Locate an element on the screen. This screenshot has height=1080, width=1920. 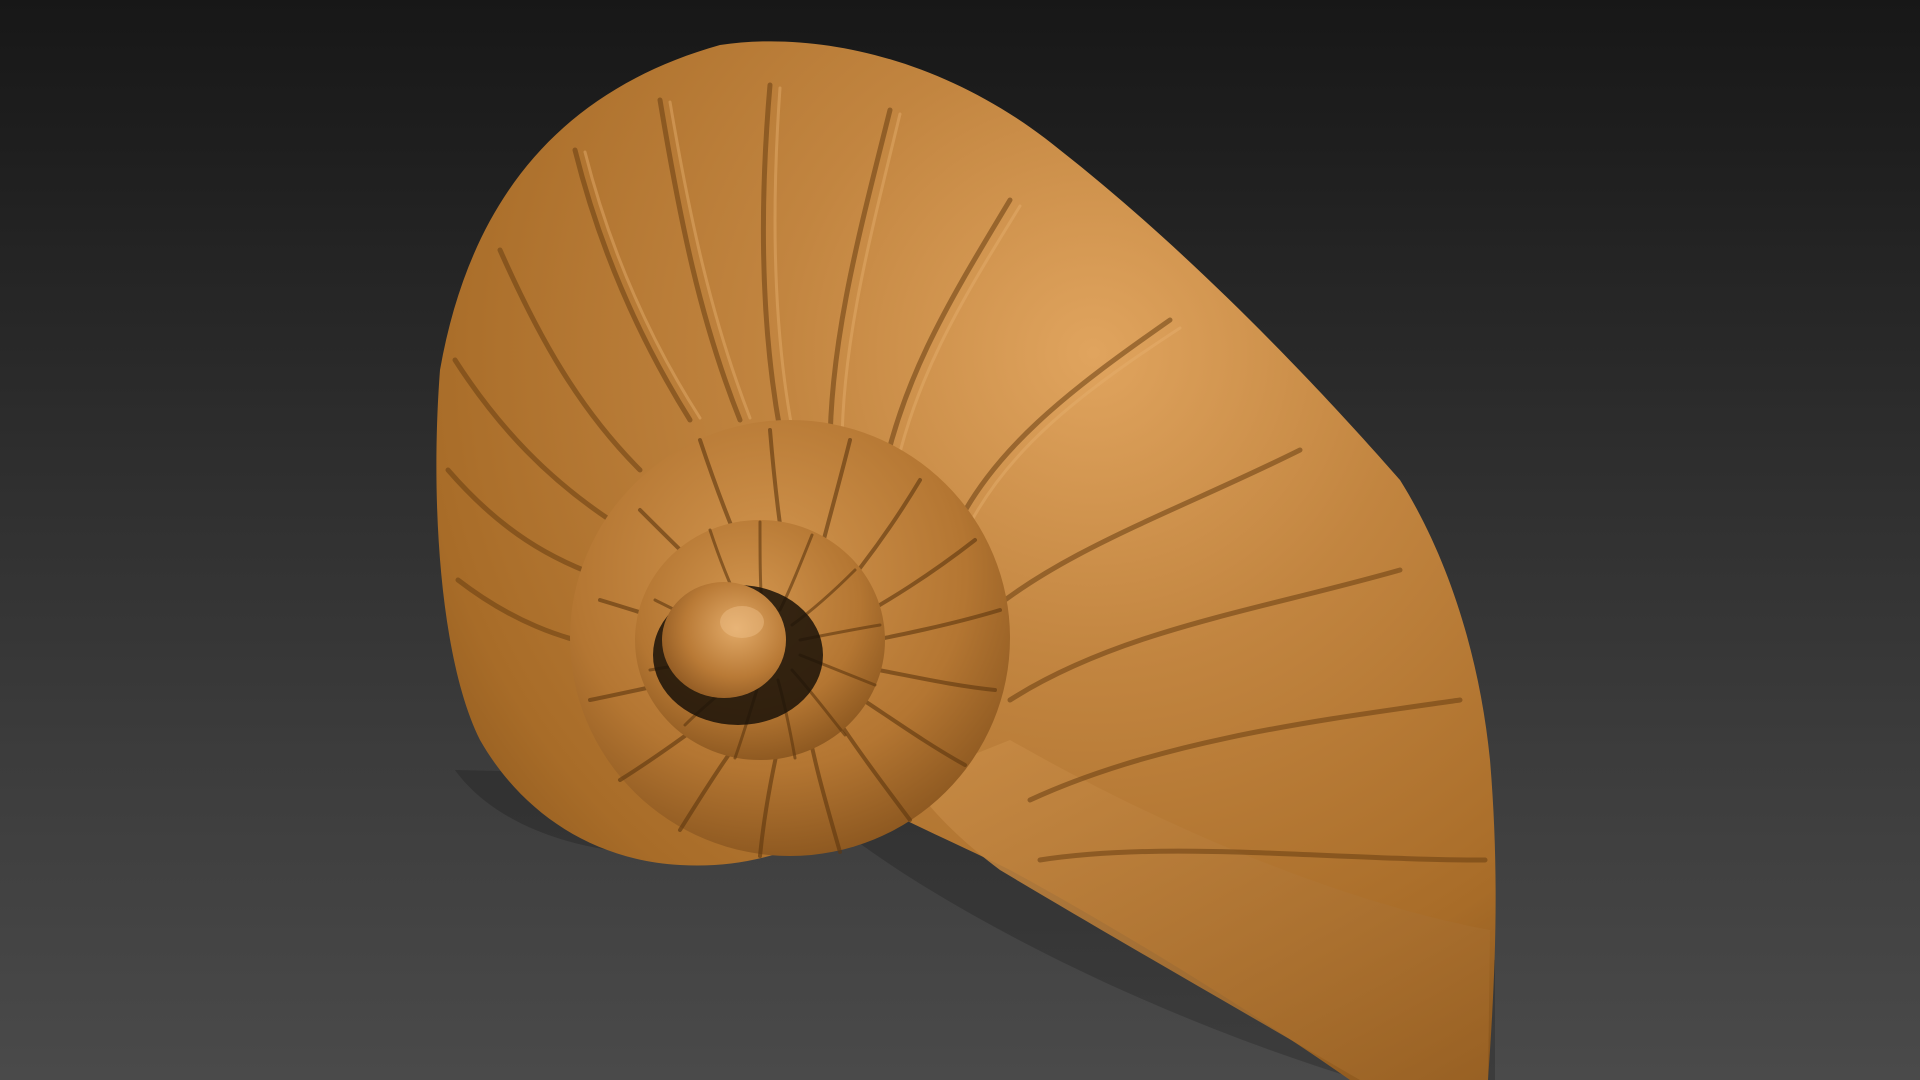
core-highlight is located at coordinates (742, 622).